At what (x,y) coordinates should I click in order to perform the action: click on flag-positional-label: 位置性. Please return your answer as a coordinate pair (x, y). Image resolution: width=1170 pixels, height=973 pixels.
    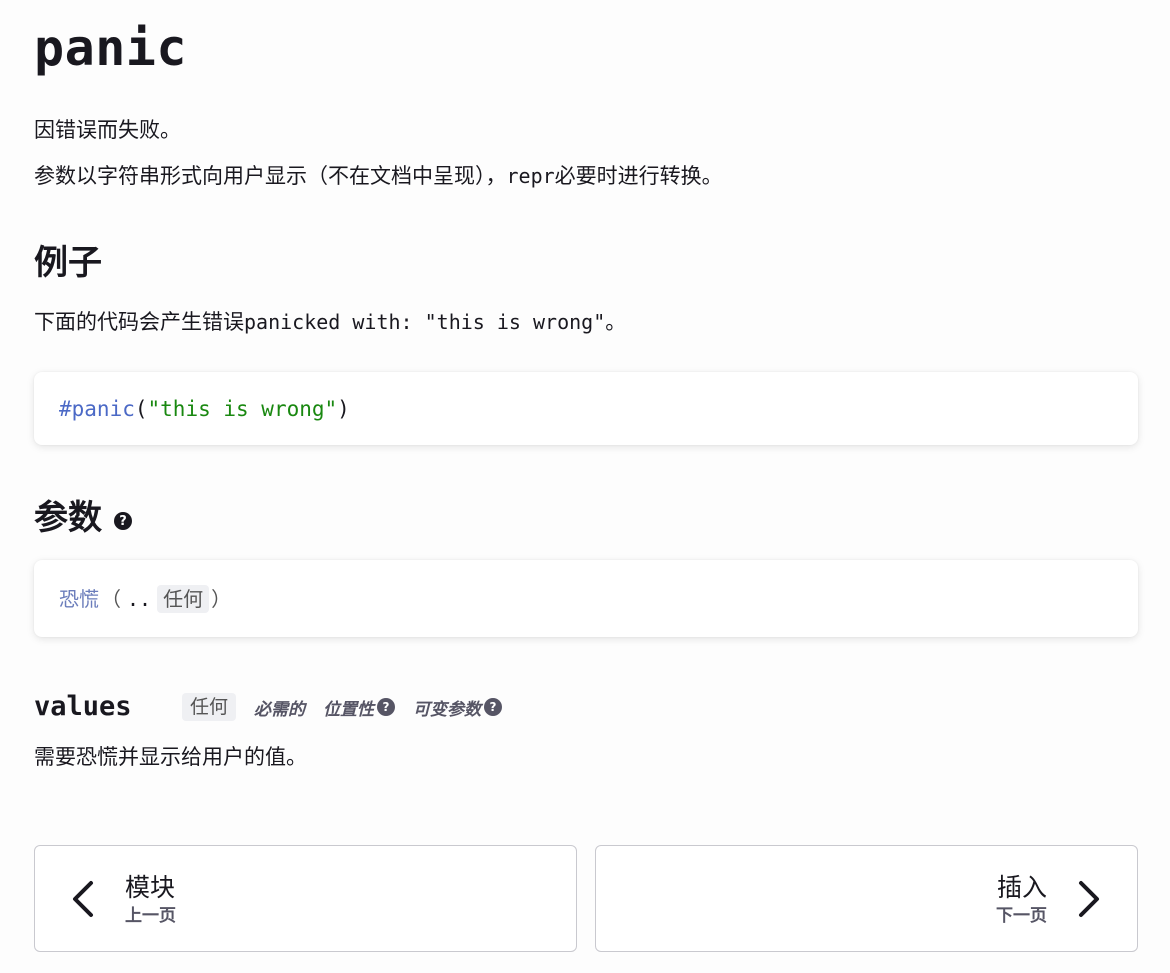
    Looking at the image, I should click on (349, 709).